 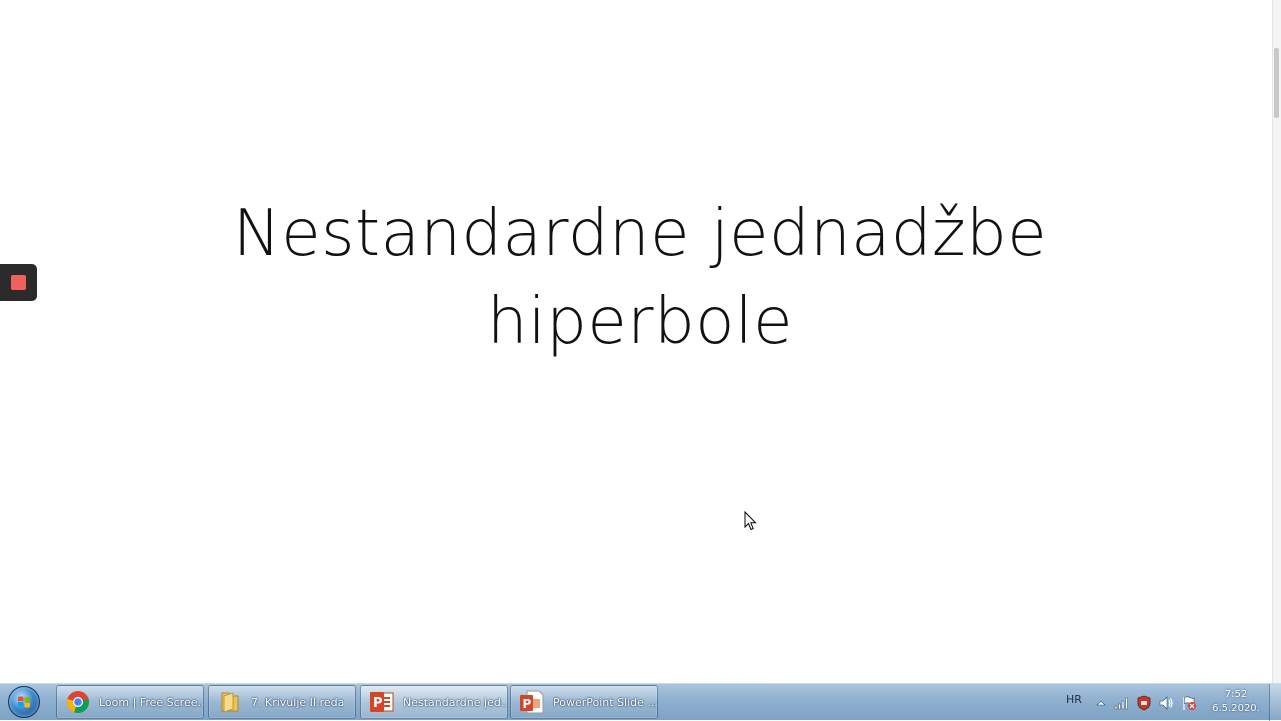 I want to click on system-clock: 7:52 6.5.2020., so click(x=1236, y=702).